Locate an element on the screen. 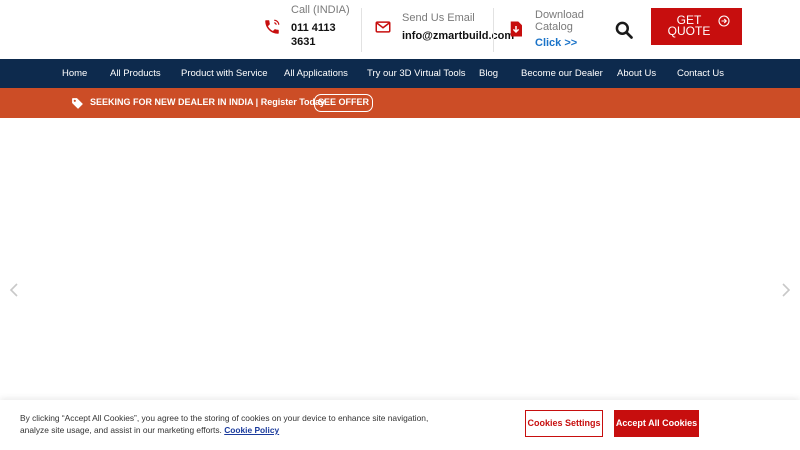  see-offer-button: SEE OFFER is located at coordinates (343, 103).